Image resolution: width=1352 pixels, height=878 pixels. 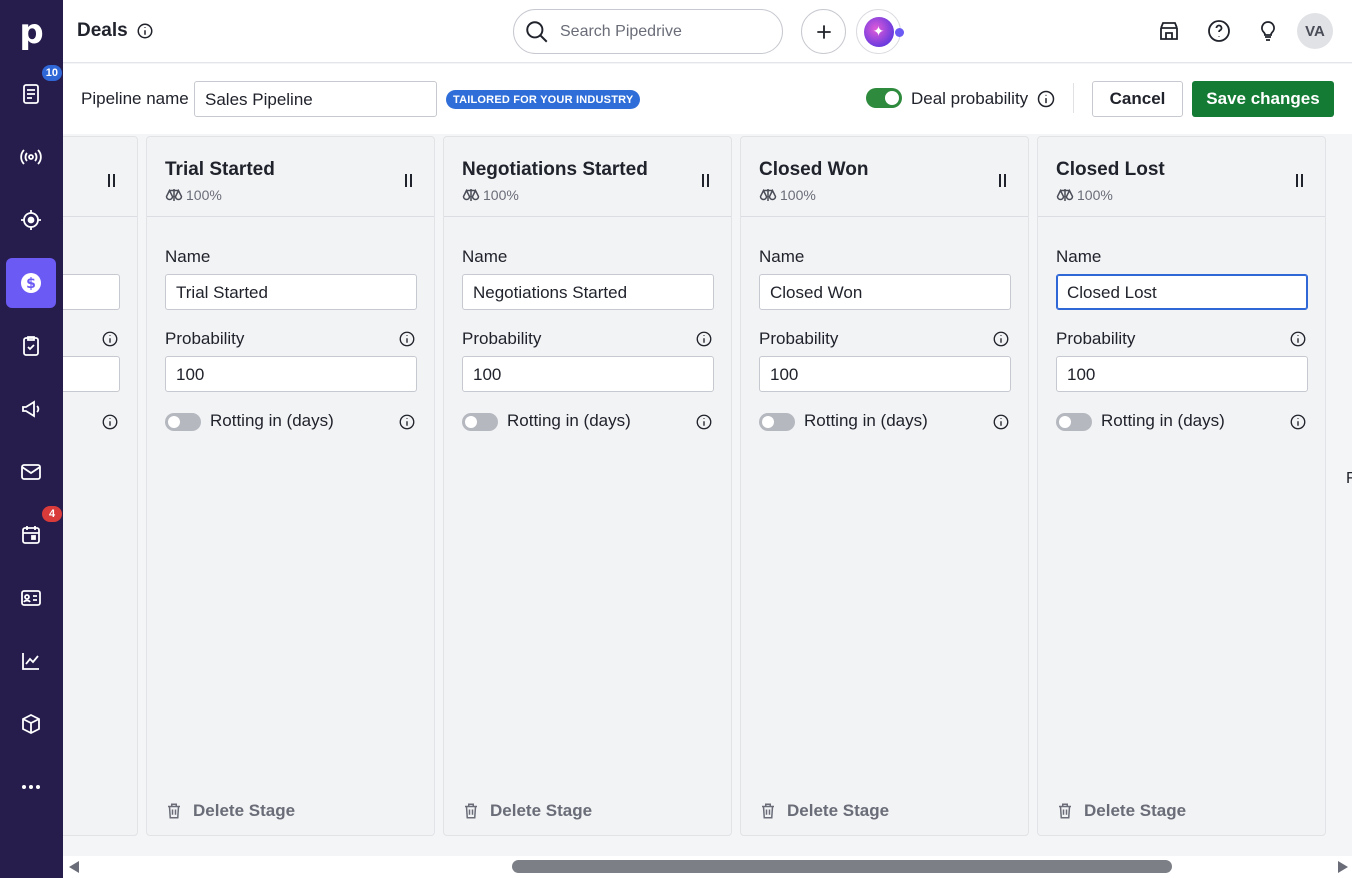 I want to click on sidebar-item-campaigns-marketing, so click(x=31, y=409).